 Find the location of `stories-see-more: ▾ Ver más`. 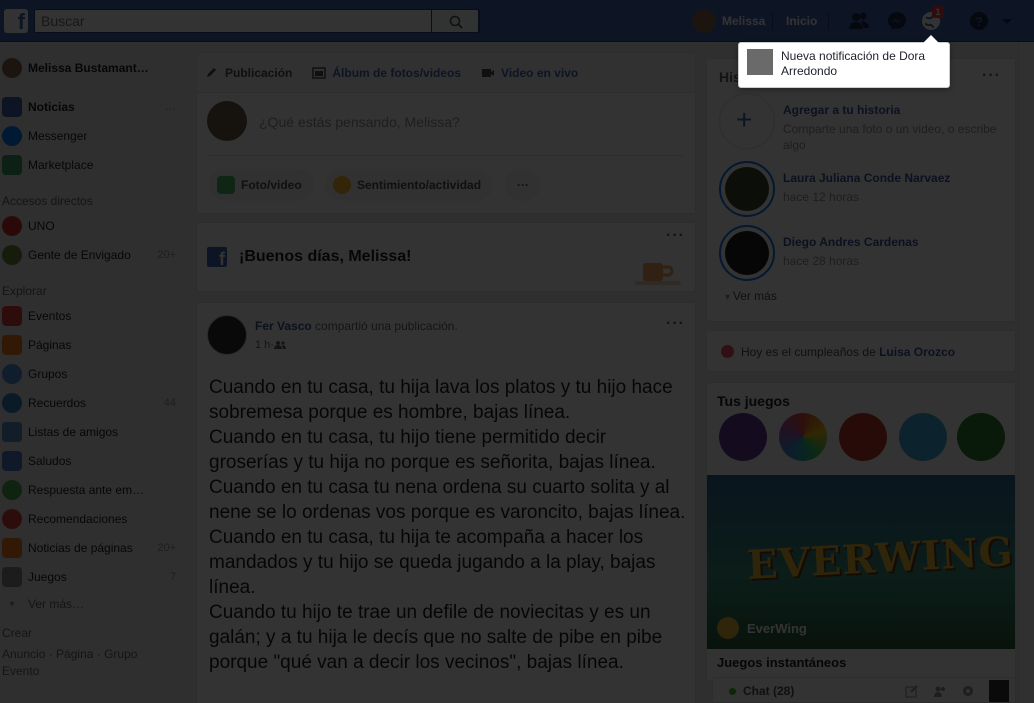

stories-see-more: ▾ Ver más is located at coordinates (751, 296).